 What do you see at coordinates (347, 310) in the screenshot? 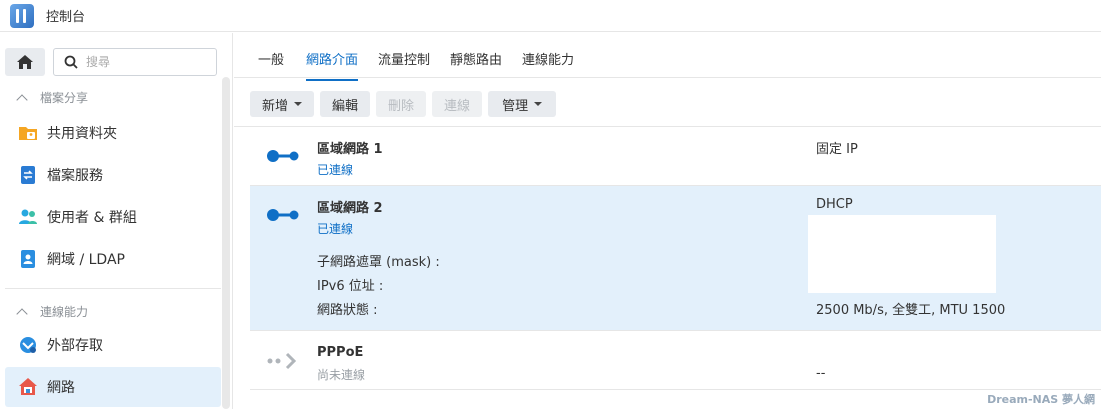
I see `detail-label-status: 網路狀態 :` at bounding box center [347, 310].